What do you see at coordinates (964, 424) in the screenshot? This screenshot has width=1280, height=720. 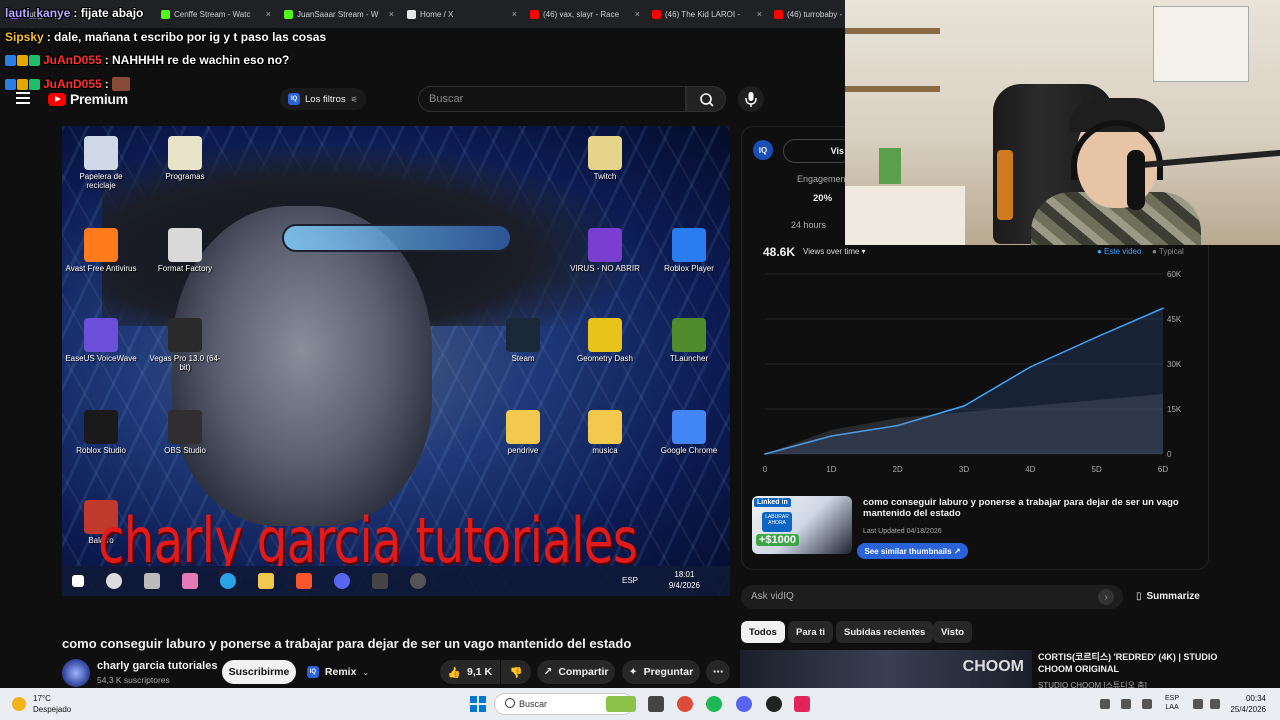 I see `series-area-typical` at bounding box center [964, 424].